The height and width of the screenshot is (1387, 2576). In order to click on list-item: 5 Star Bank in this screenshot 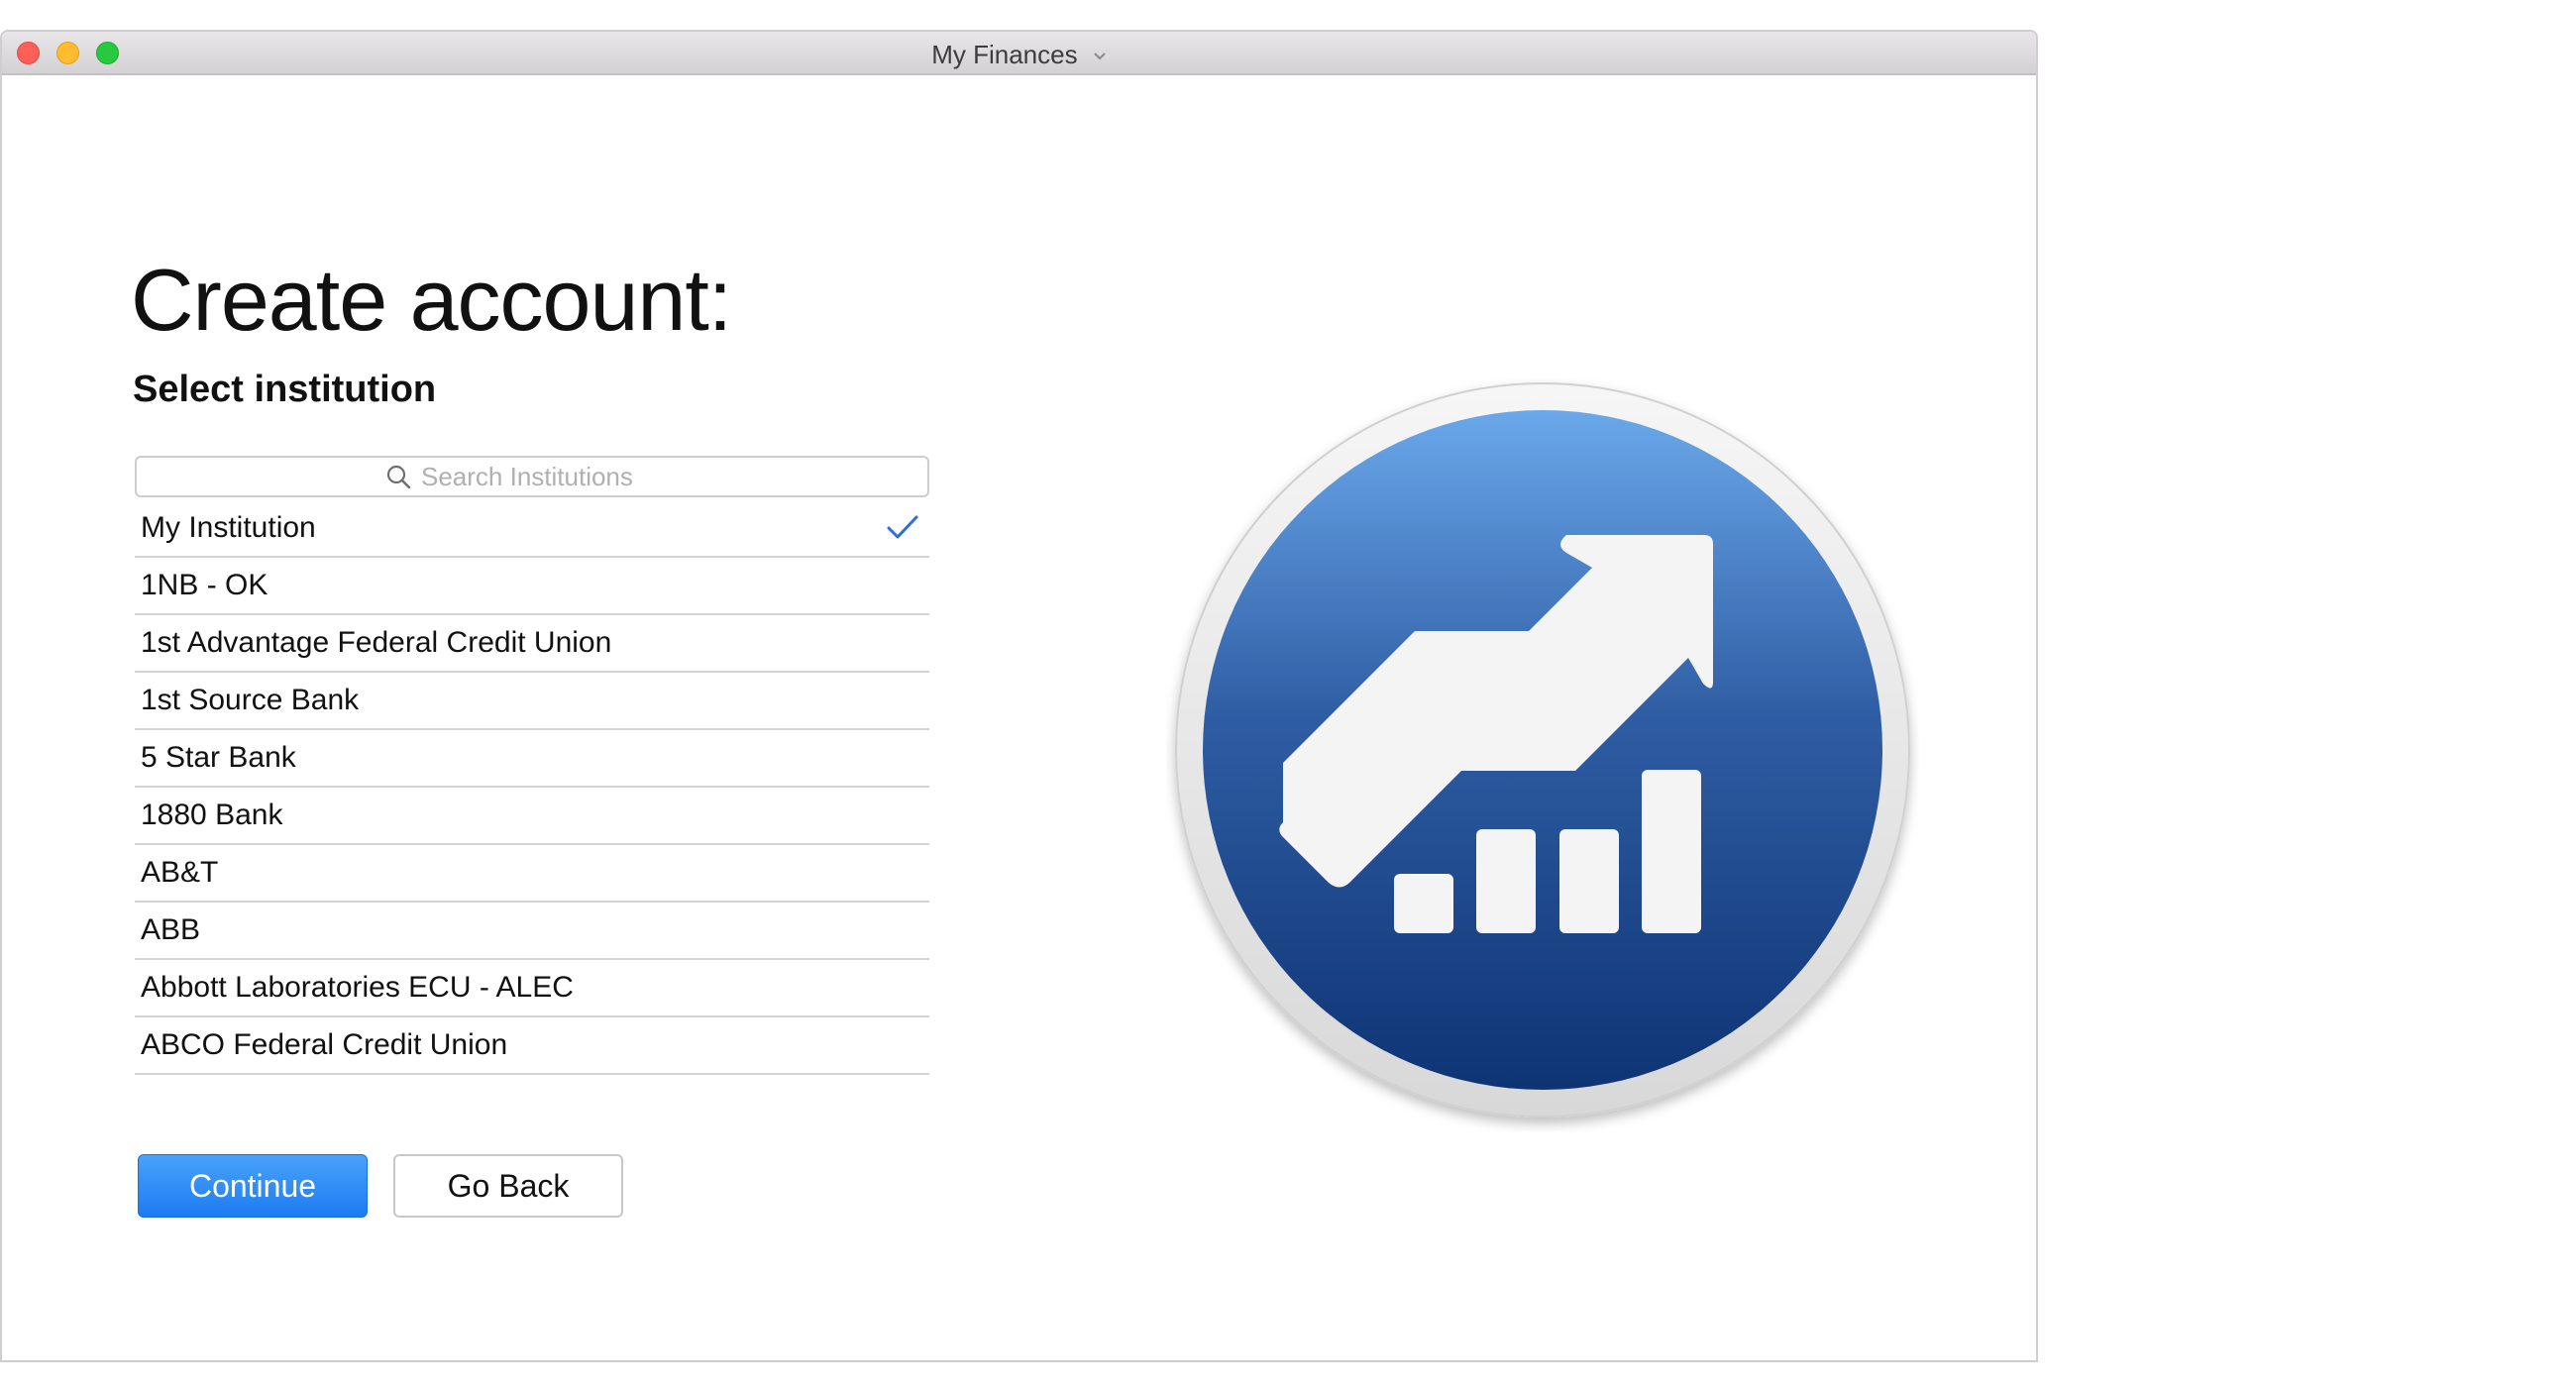, I will do `click(532, 759)`.